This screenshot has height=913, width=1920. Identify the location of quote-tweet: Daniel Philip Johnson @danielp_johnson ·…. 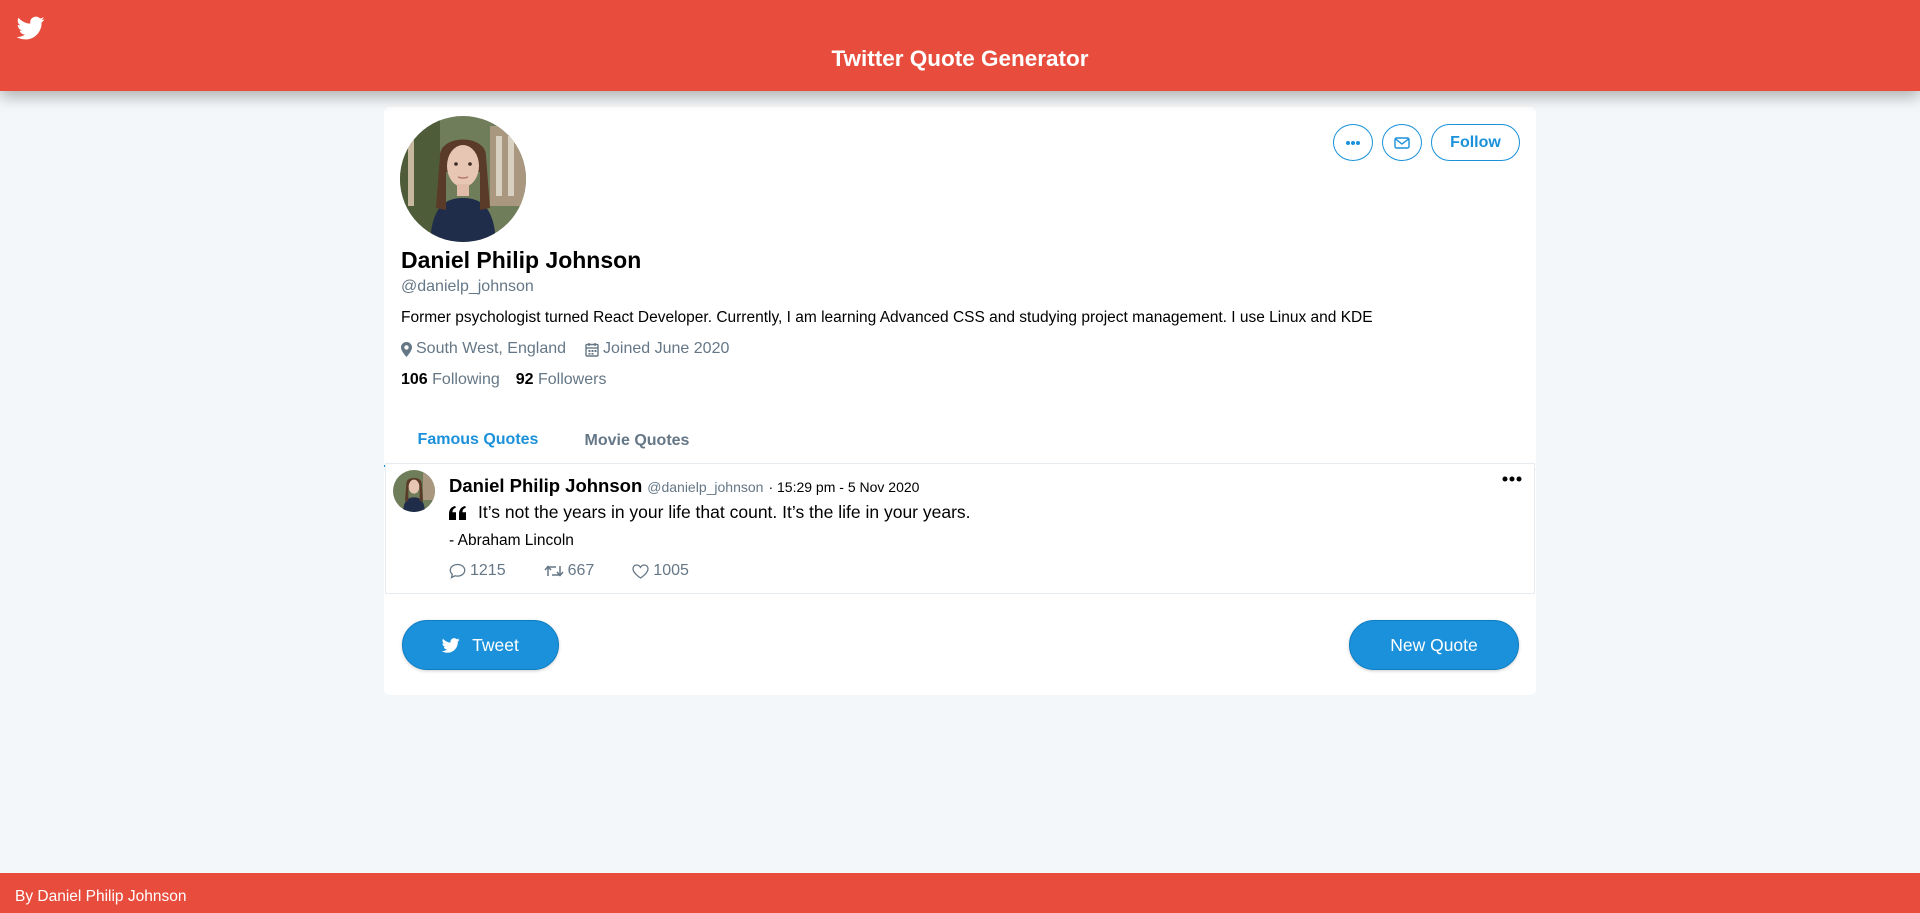
(960, 528).